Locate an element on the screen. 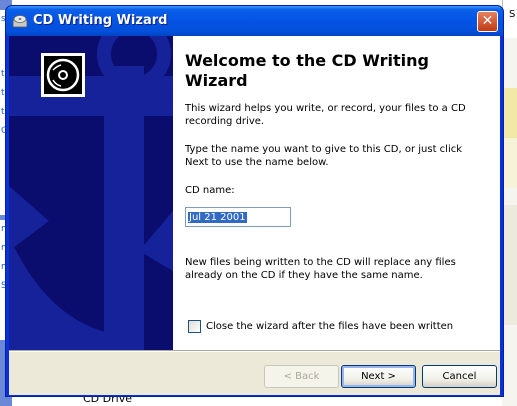 The width and height of the screenshot is (517, 406). wizard-heading: Welcome to the CD Writing Wizard is located at coordinates (307, 70).